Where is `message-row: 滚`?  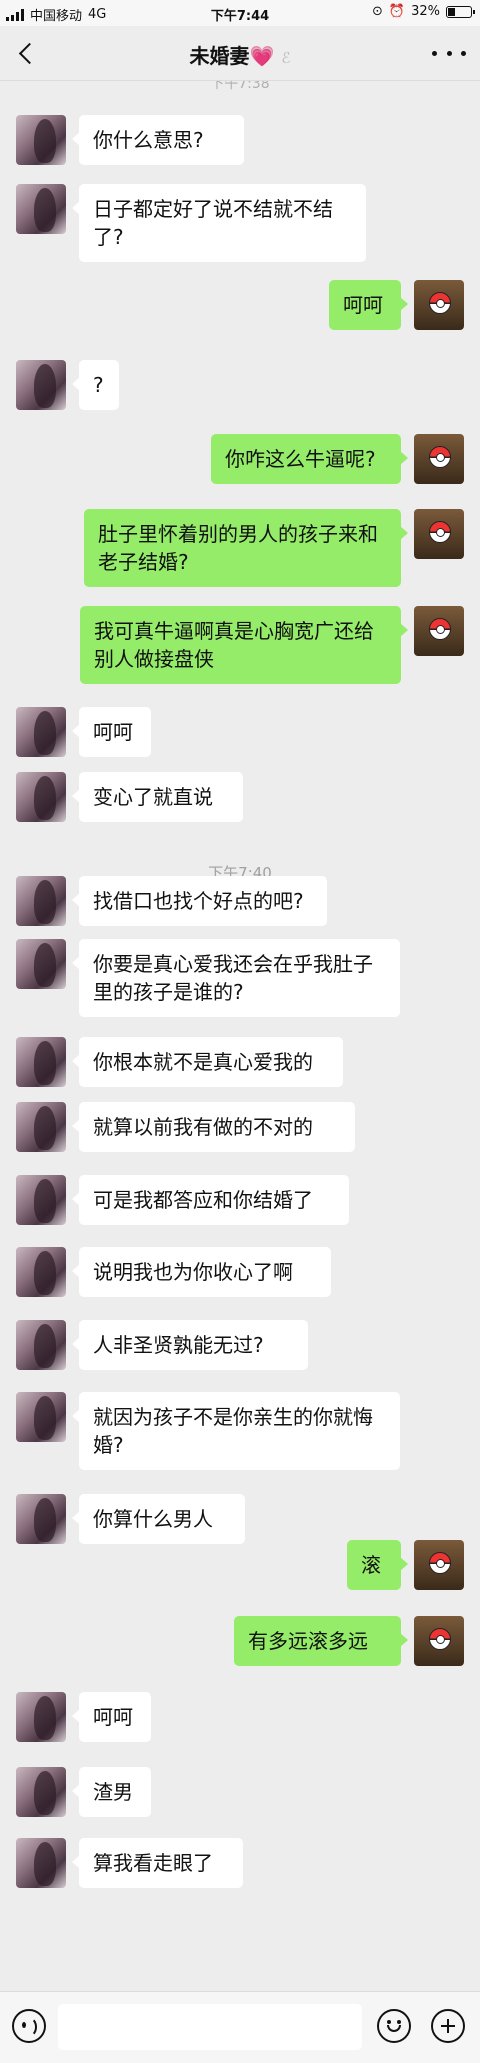
message-row: 滚 is located at coordinates (240, 1565).